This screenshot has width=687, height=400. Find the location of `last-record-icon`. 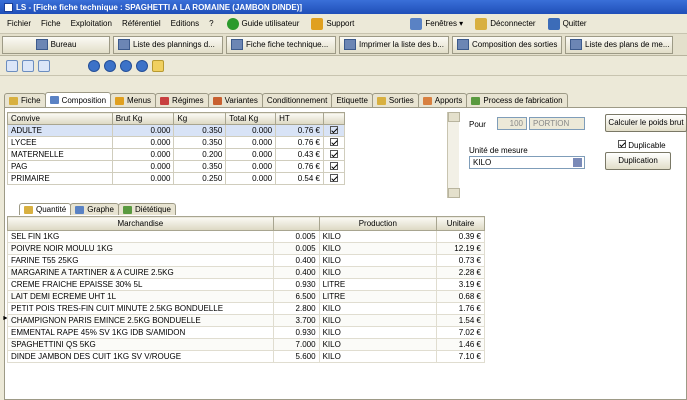

last-record-icon is located at coordinates (142, 65).